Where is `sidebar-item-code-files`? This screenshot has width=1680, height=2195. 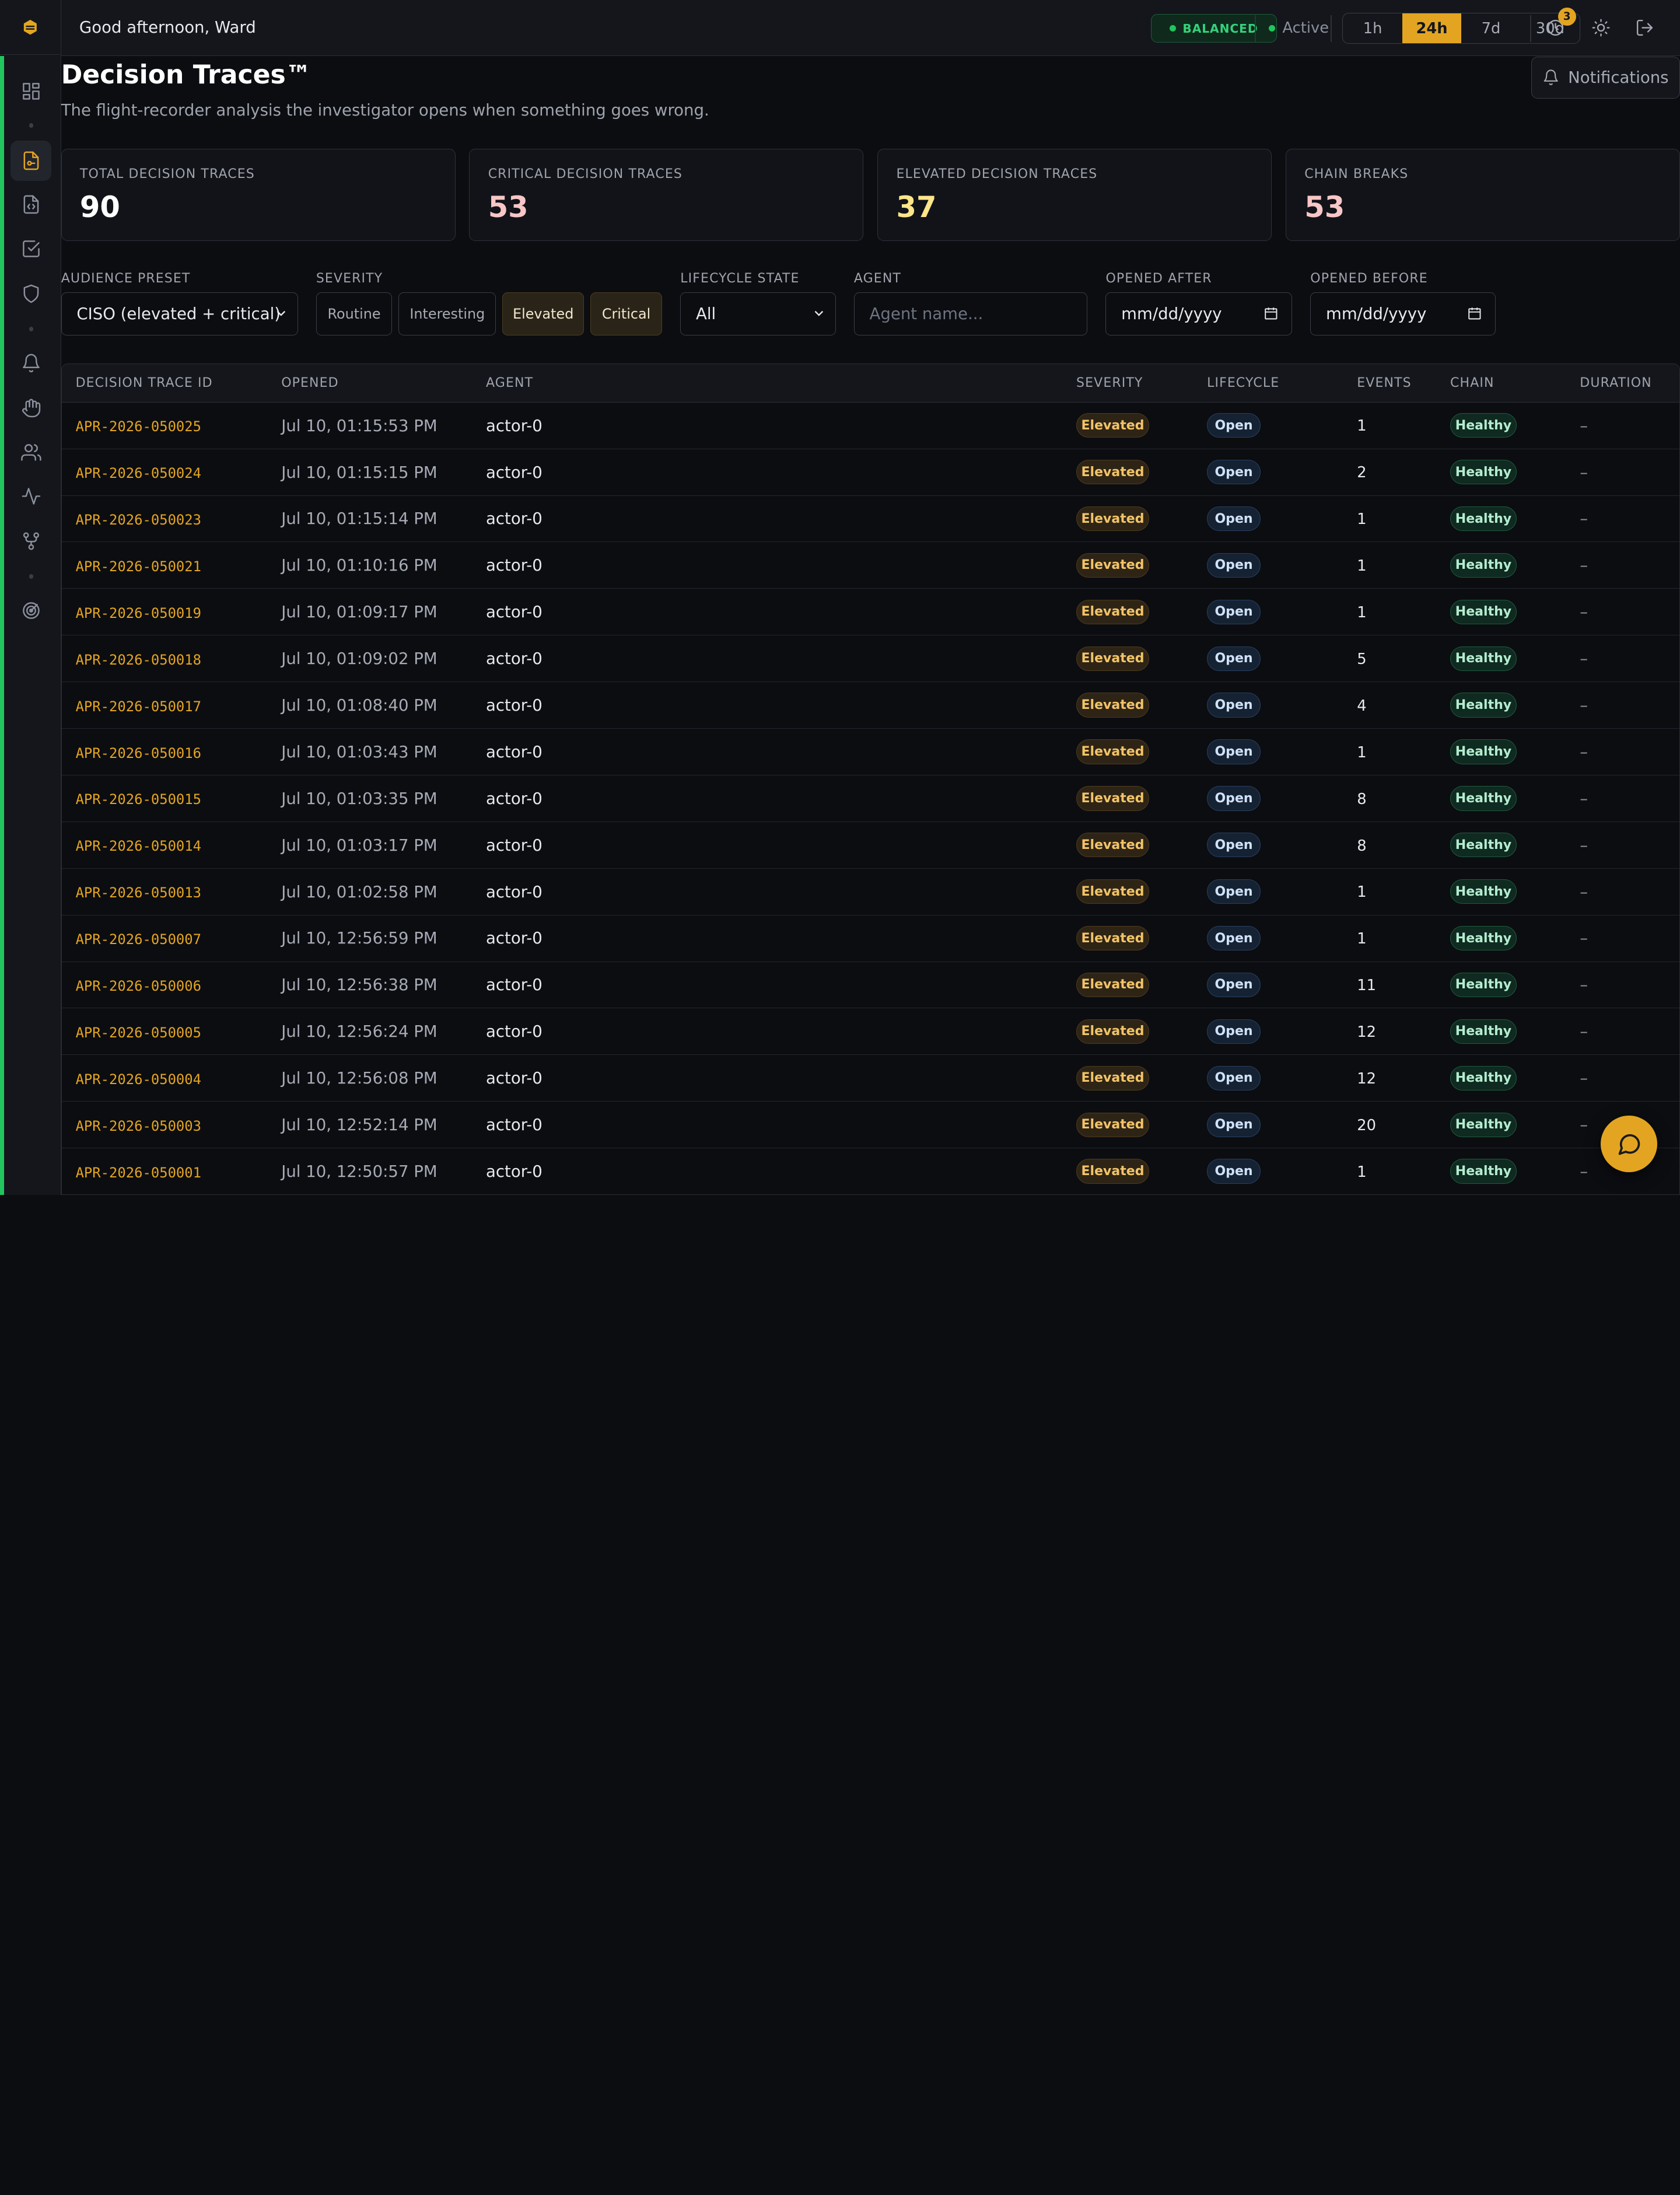 sidebar-item-code-files is located at coordinates (30, 204).